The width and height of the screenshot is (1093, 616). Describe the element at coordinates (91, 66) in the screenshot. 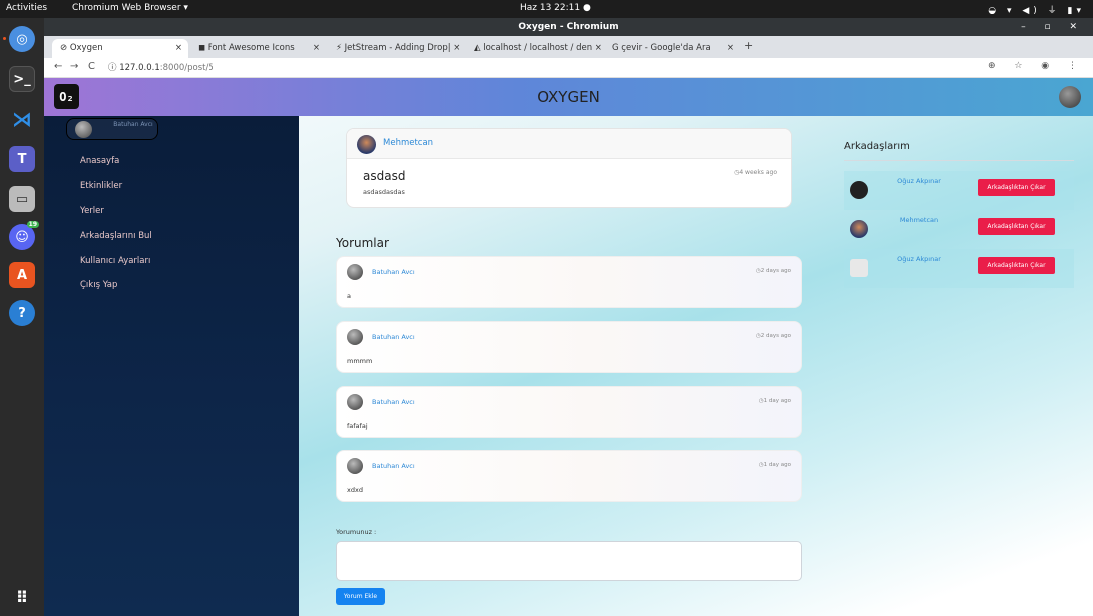

I see `reload-button: C` at that location.